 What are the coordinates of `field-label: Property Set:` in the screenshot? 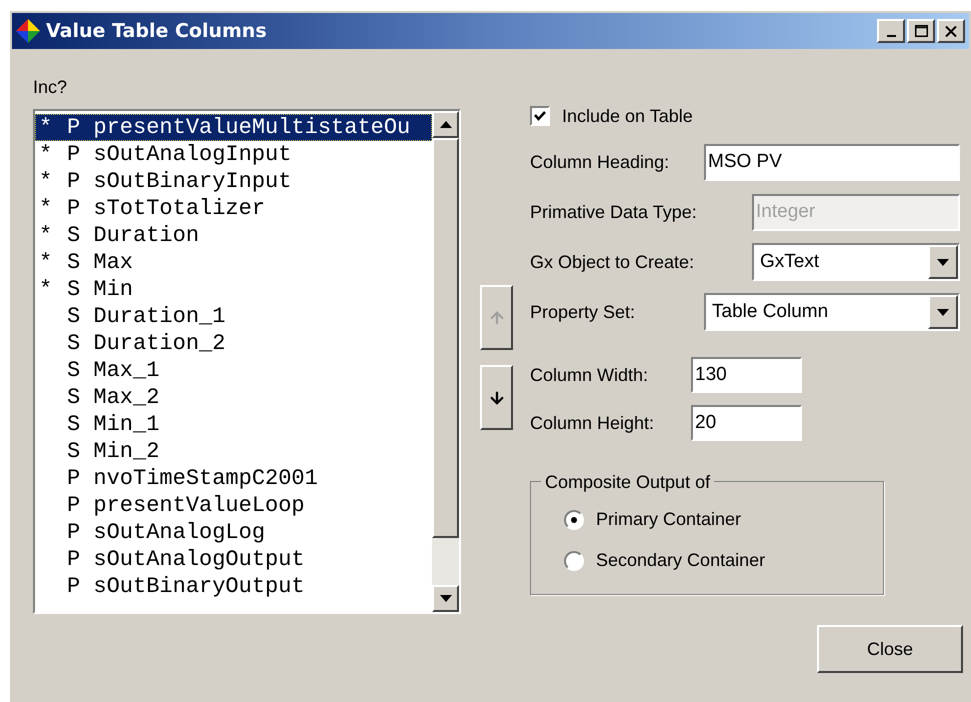 It's located at (583, 312).